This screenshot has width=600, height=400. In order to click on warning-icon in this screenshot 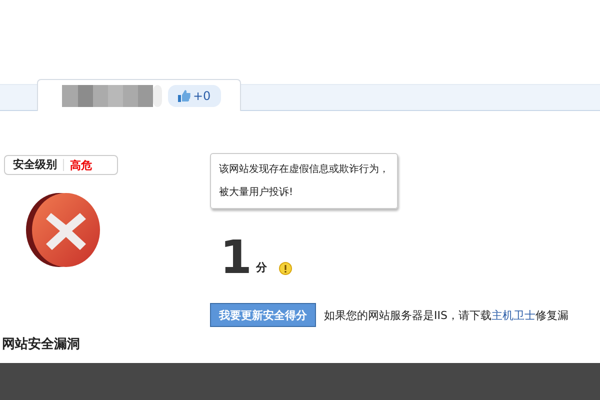, I will do `click(285, 268)`.